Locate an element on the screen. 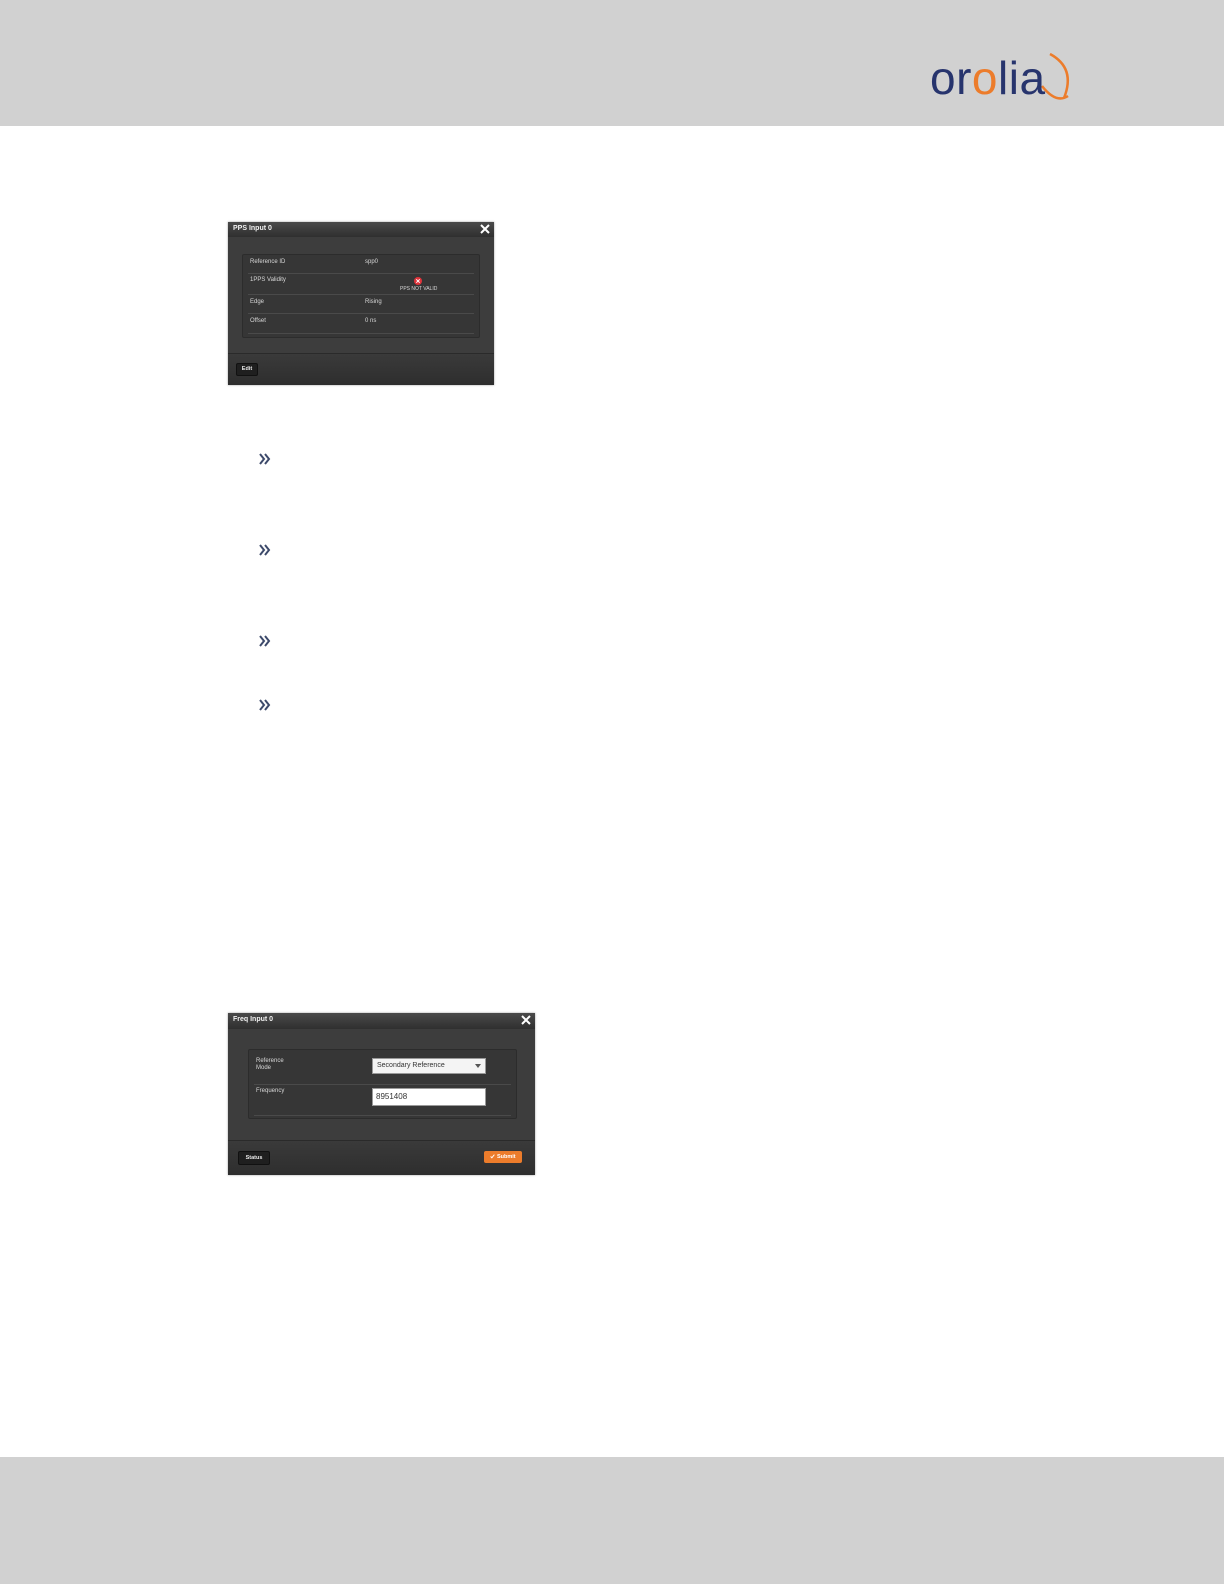 This screenshot has height=1584, width=1224. orolia-logo: orolia is located at coordinates (1005, 78).